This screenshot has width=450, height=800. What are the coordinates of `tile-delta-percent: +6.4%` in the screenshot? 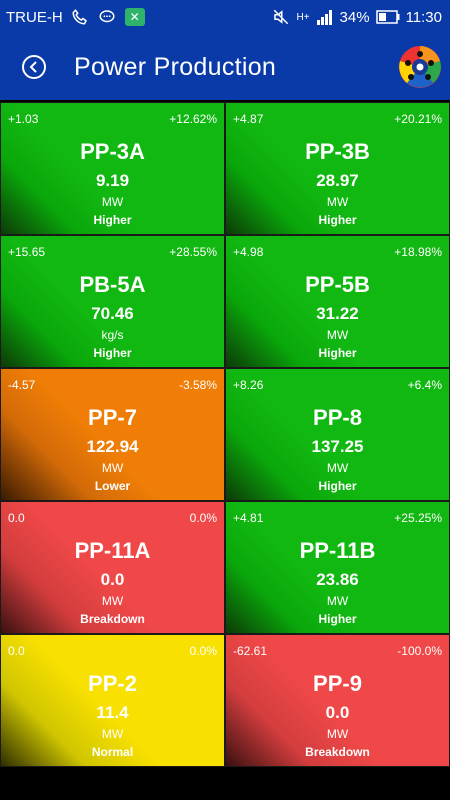 It's located at (424, 385).